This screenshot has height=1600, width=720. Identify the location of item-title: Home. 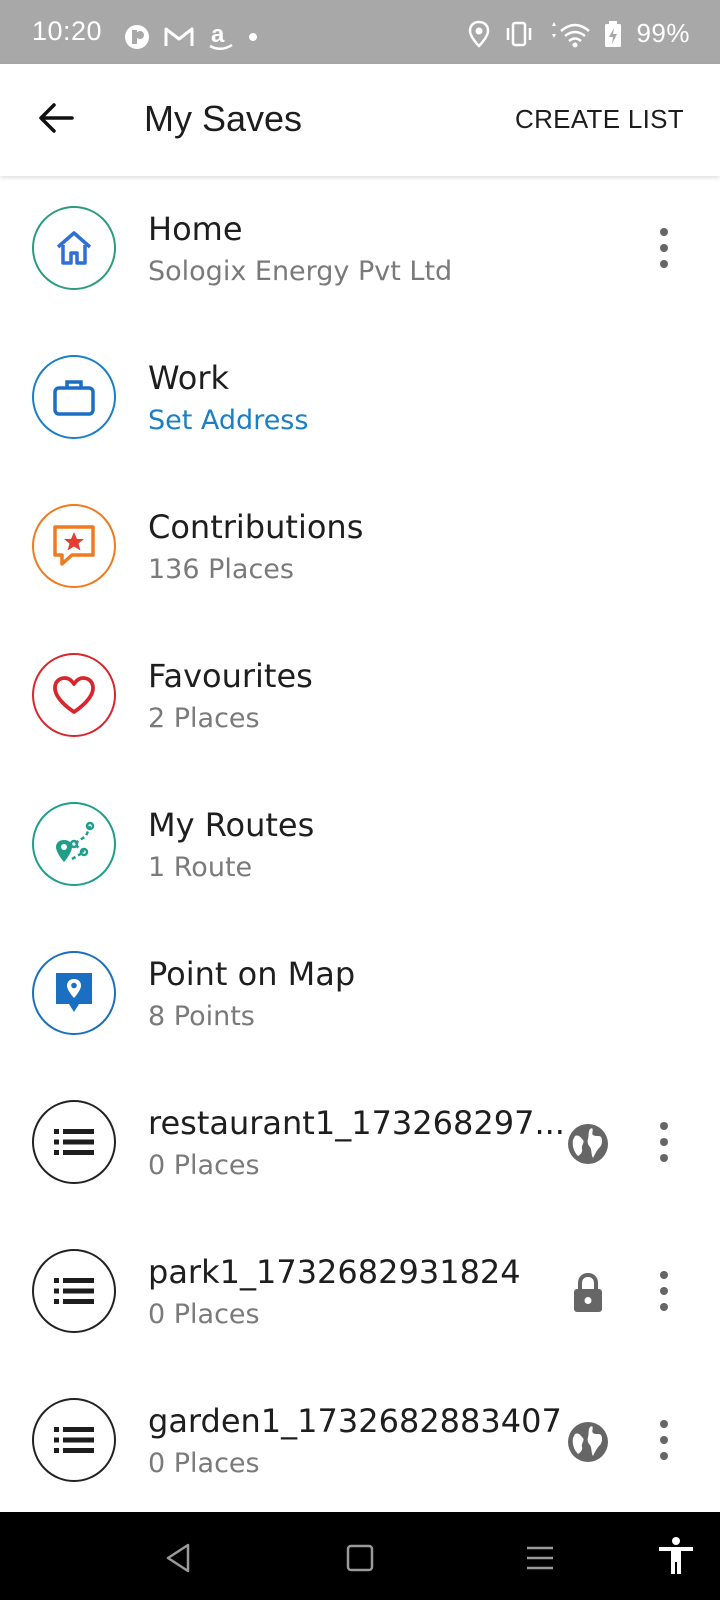
(195, 229).